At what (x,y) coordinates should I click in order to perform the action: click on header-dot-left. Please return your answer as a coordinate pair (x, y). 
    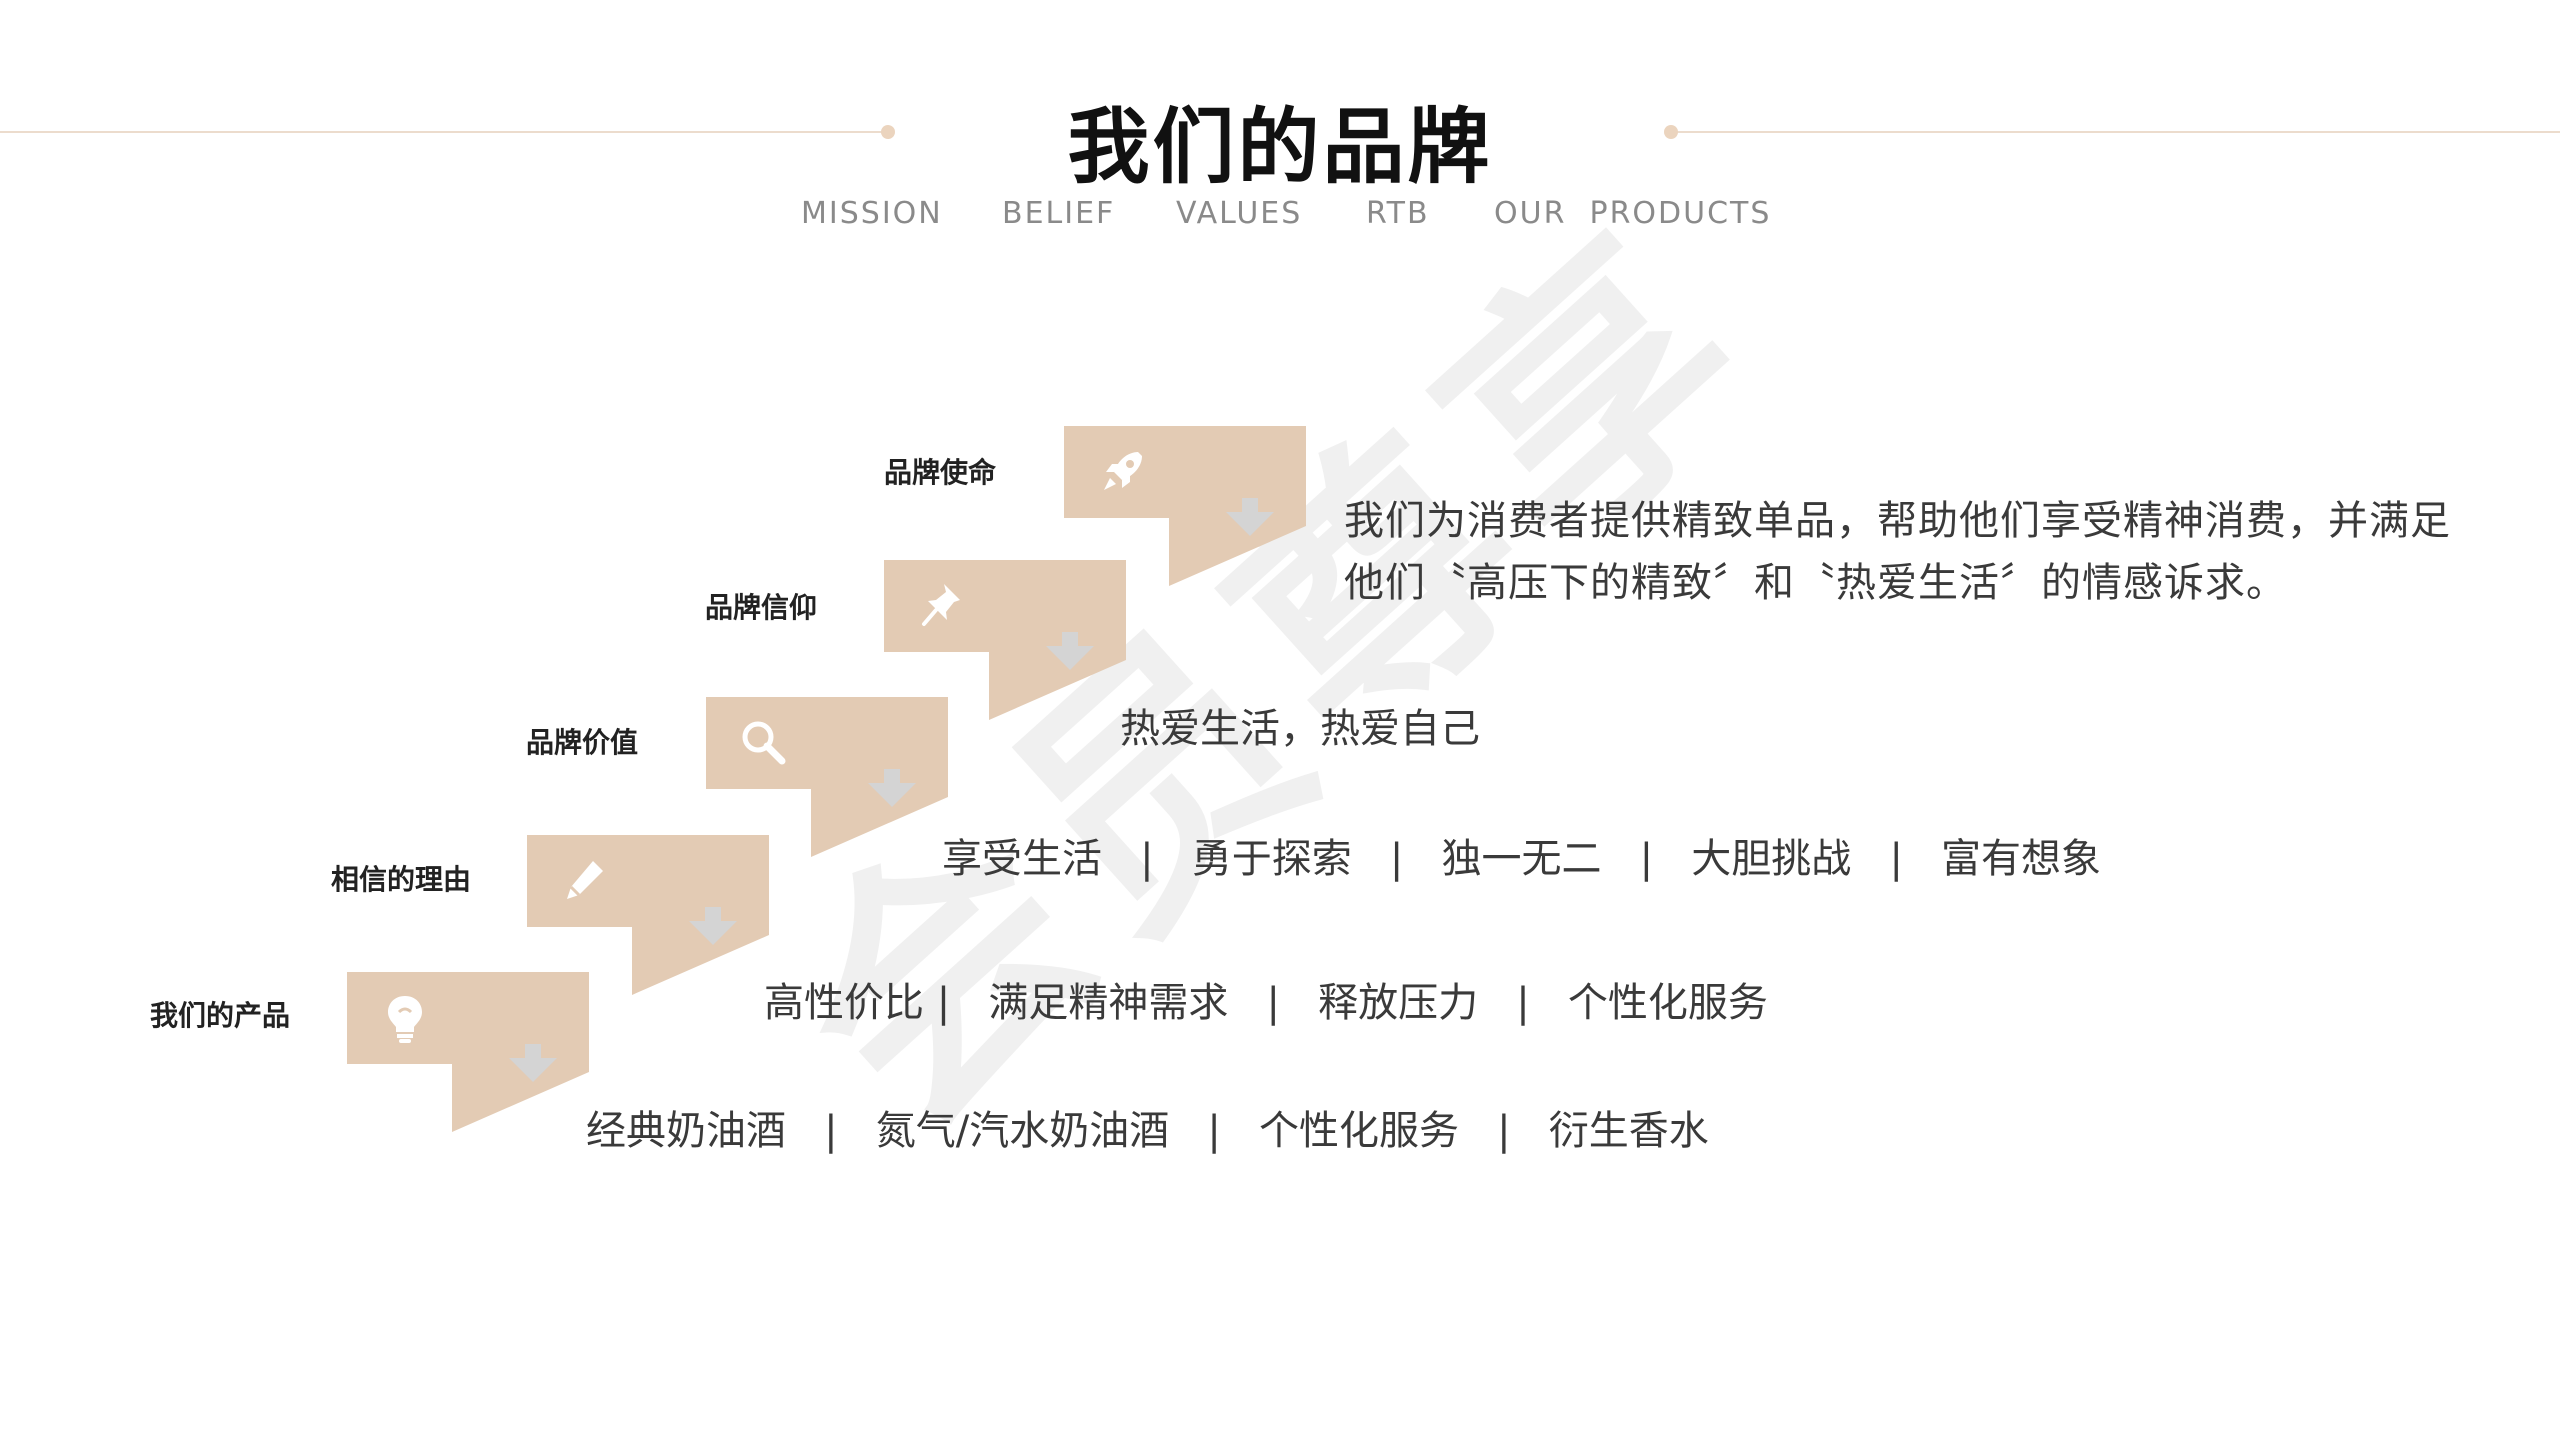
    Looking at the image, I should click on (888, 132).